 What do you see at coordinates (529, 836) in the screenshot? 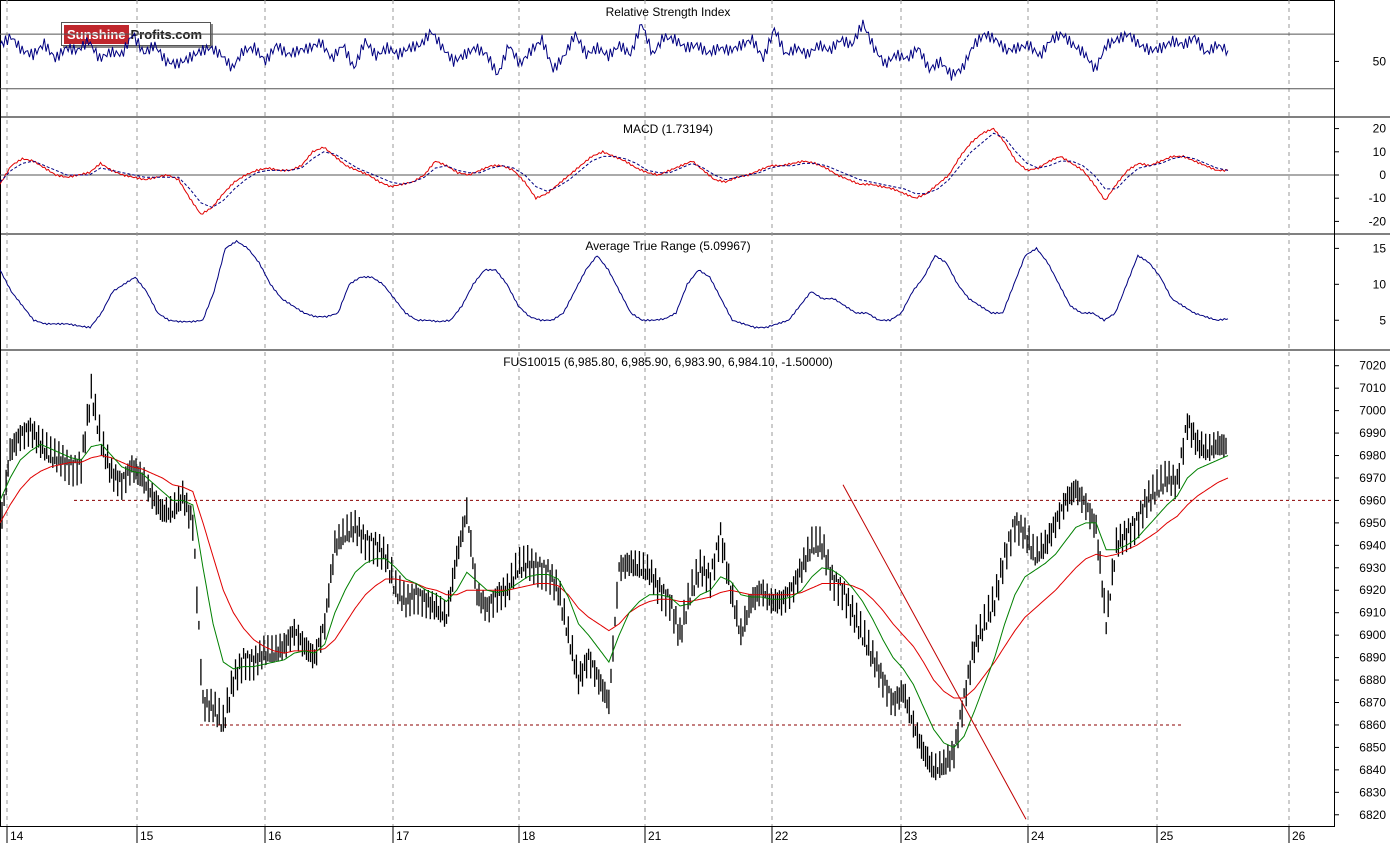
I see `x-day-label: 18` at bounding box center [529, 836].